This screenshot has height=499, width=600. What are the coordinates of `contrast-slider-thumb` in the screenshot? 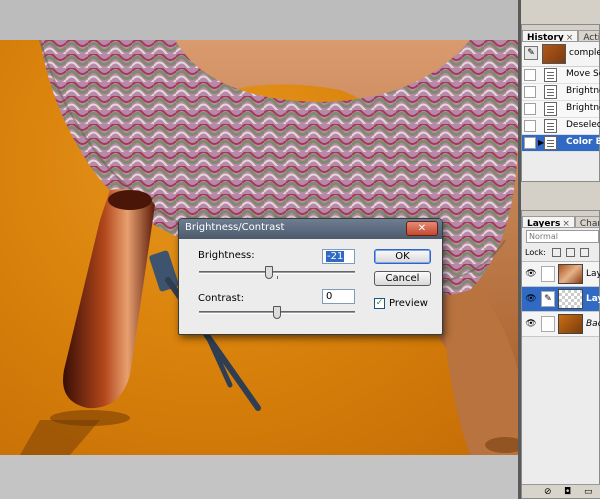 It's located at (277, 312).